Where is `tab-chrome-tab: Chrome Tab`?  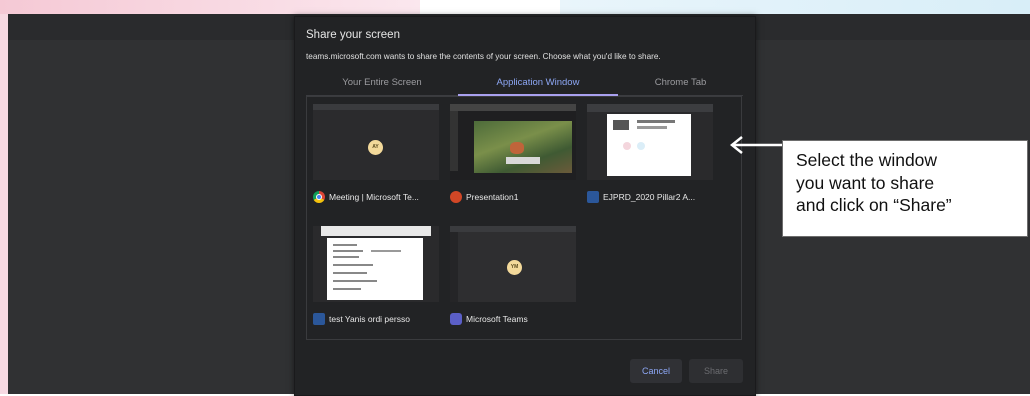 tab-chrome-tab: Chrome Tab is located at coordinates (680, 82).